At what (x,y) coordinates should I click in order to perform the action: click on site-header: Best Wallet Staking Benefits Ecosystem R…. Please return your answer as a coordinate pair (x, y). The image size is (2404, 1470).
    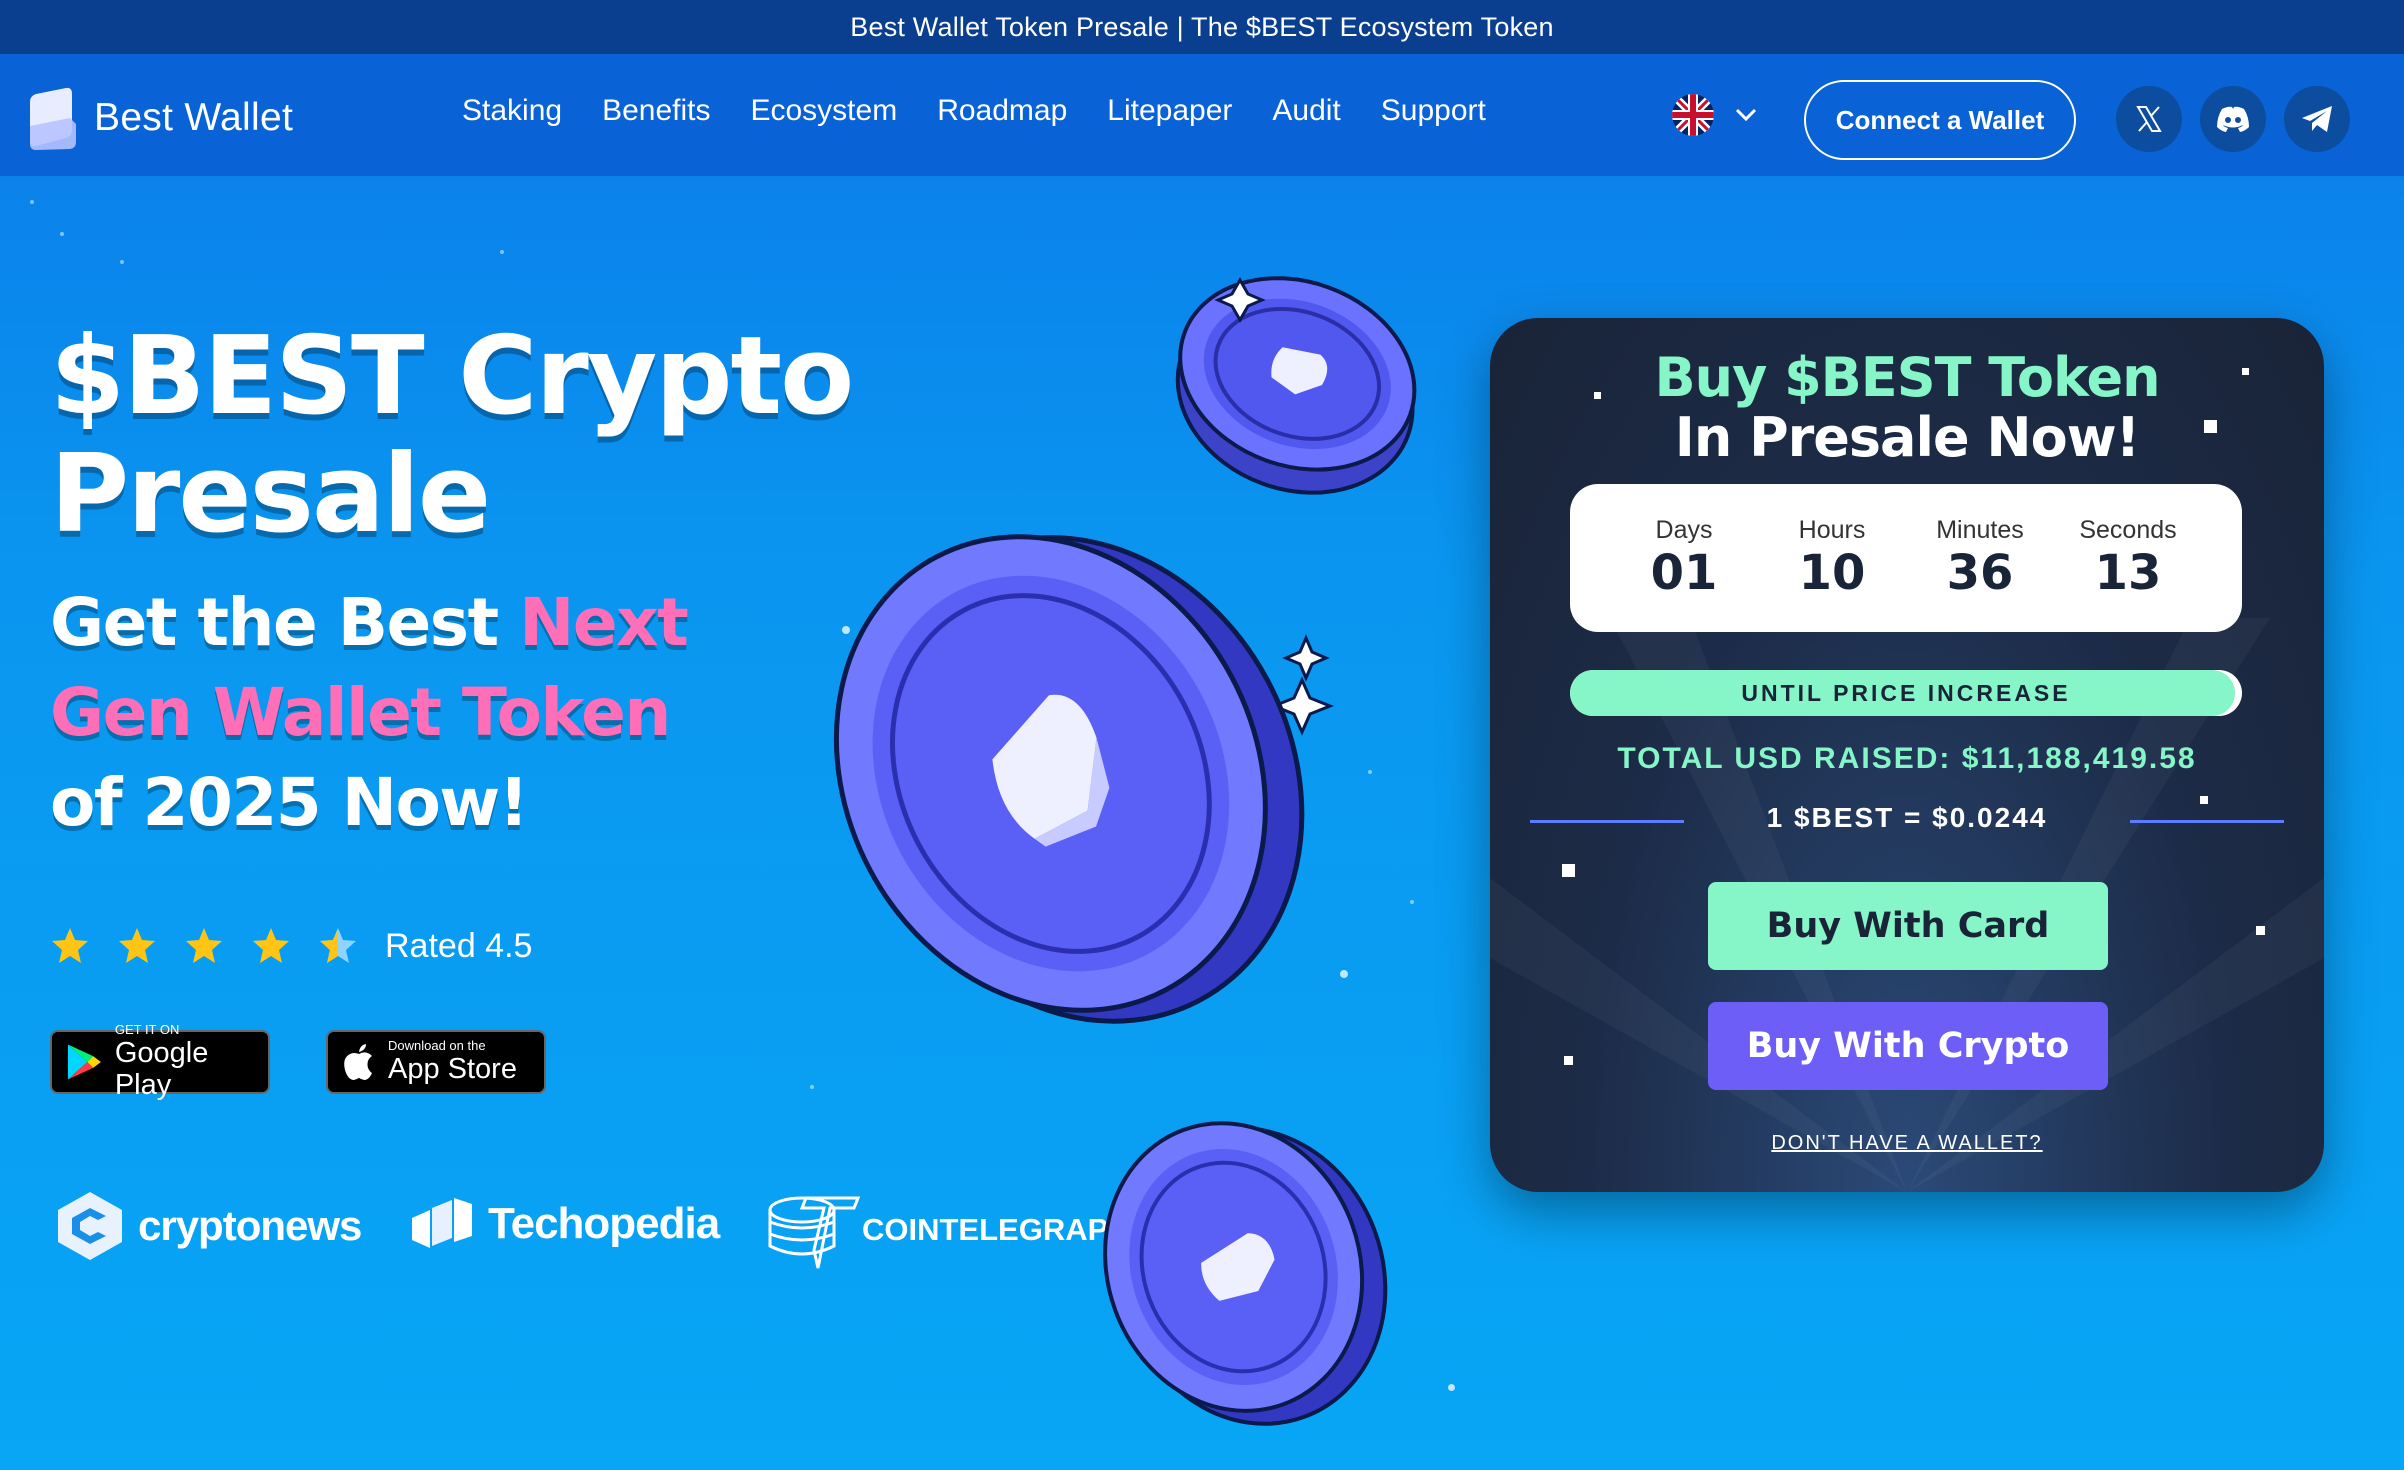
    Looking at the image, I should click on (1202, 115).